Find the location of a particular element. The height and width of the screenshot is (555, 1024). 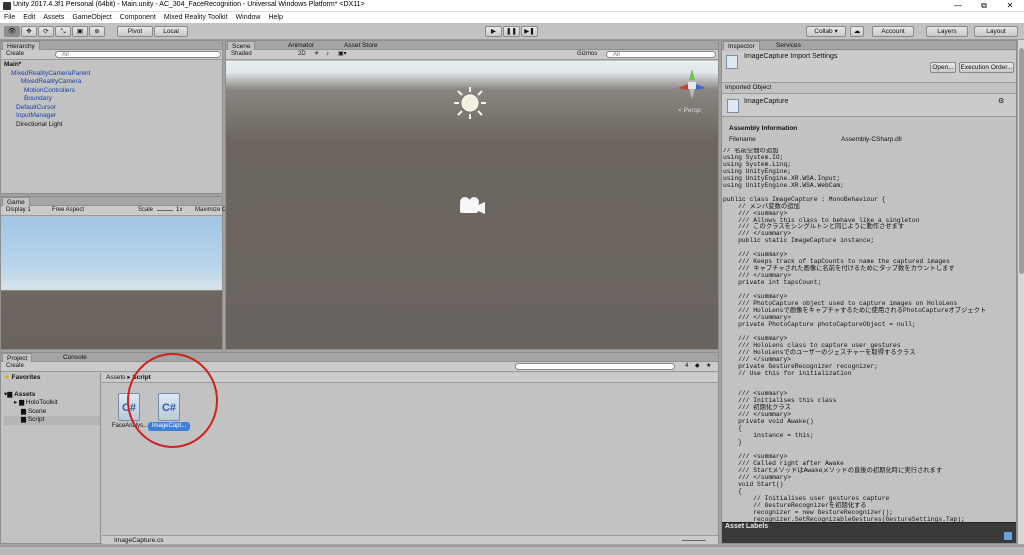

pivot-label: Pivot is located at coordinates (135, 31).